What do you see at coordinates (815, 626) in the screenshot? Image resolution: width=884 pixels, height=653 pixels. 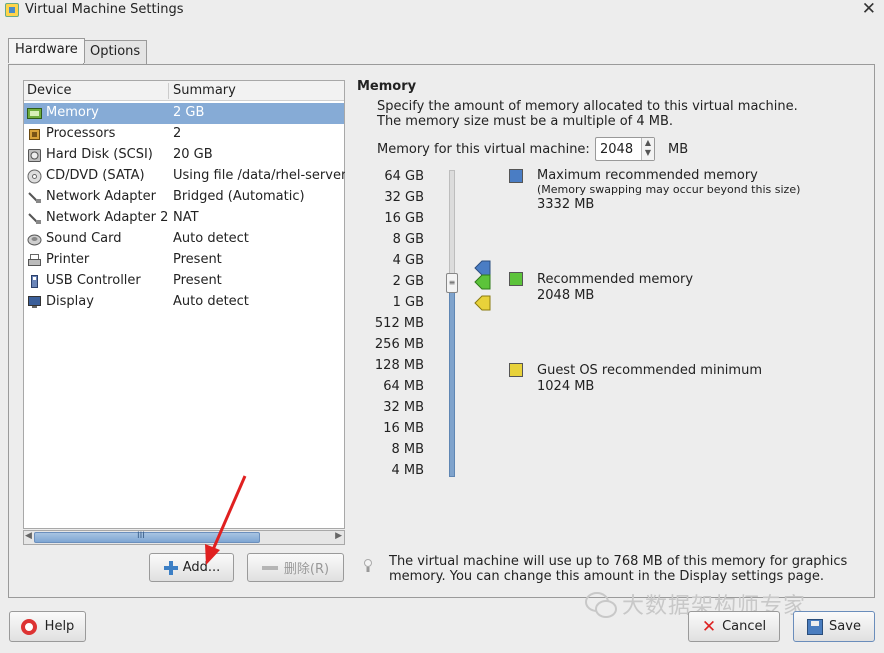 I see `floppy-disk-icon` at bounding box center [815, 626].